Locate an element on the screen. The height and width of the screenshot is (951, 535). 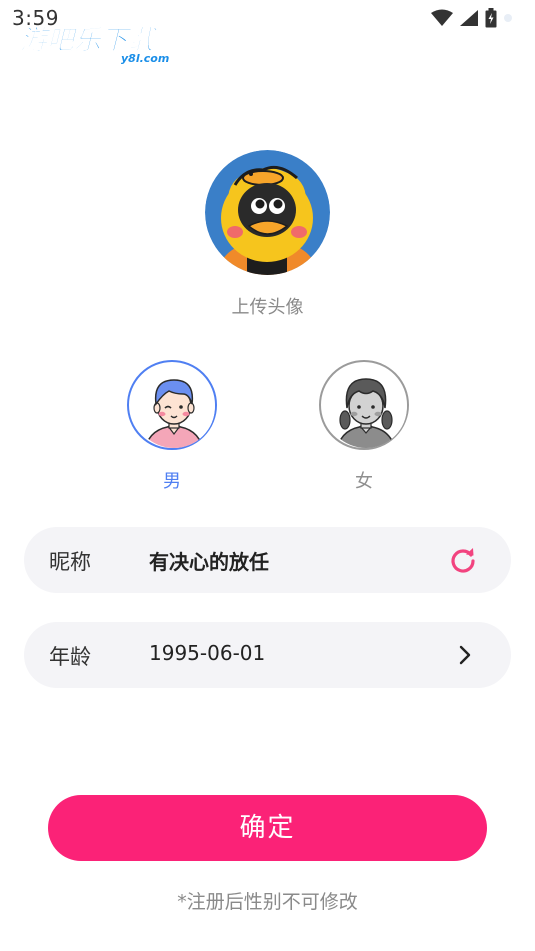
nickname-value: 有决心的放任 is located at coordinates (209, 560).